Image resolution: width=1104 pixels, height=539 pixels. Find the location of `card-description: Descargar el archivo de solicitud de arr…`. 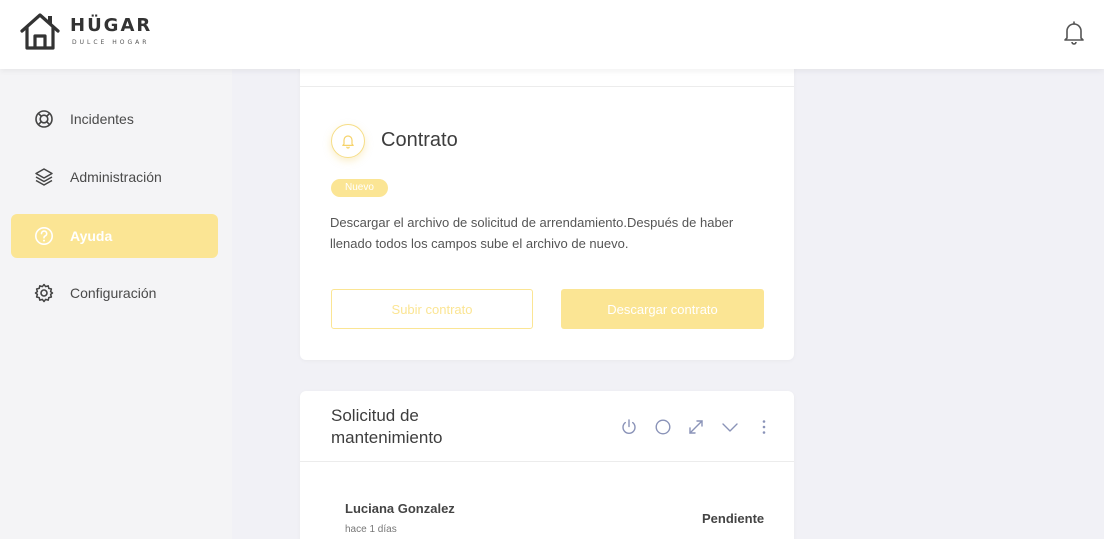

card-description: Descargar el archivo de solicitud de arr… is located at coordinates (532, 233).